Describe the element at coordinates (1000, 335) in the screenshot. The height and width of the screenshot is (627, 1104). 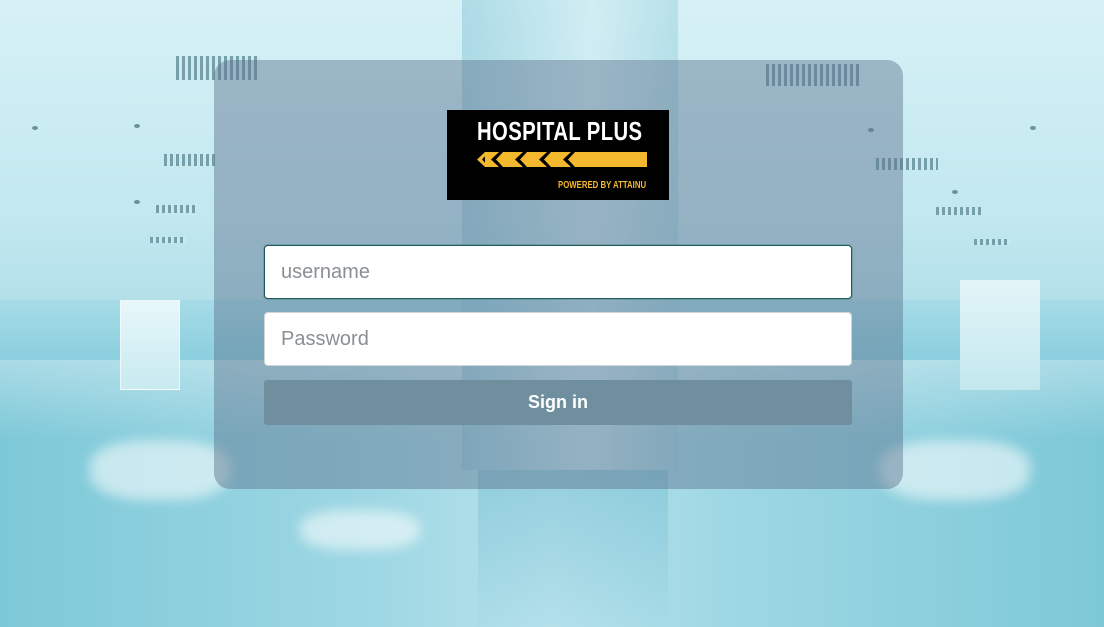
I see `far-hallway-right` at that location.